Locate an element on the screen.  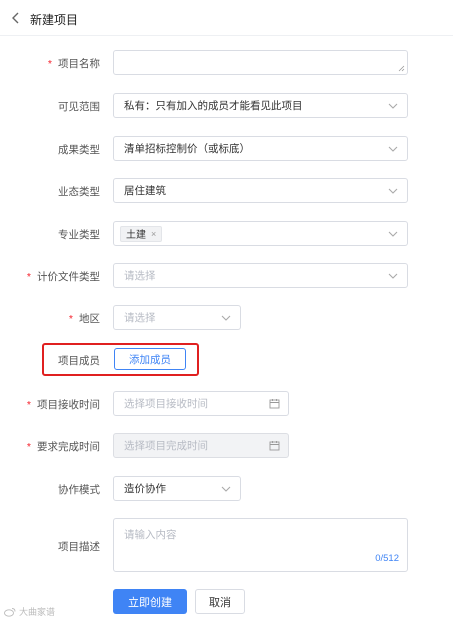
members-label: 项目成员 is located at coordinates (79, 361).